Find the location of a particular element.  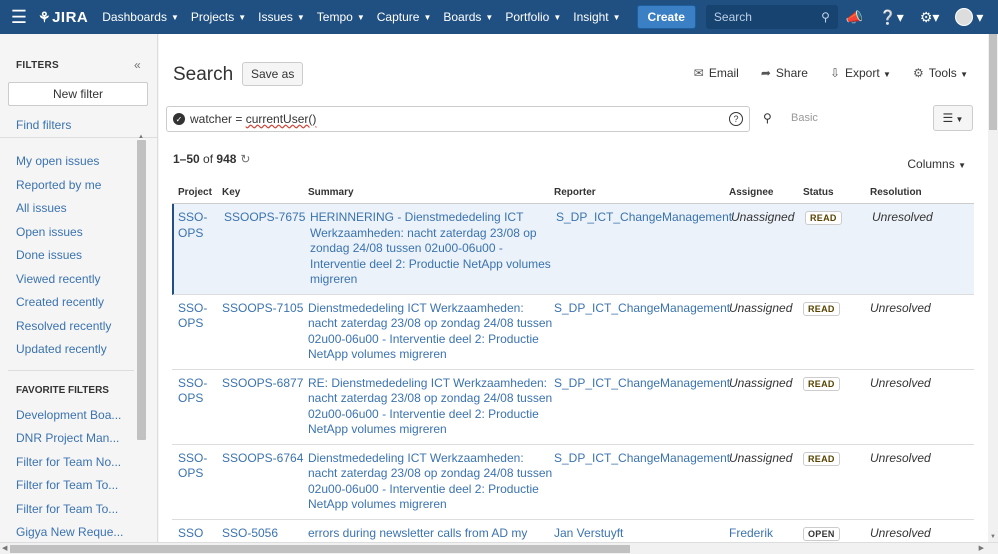

new-filter-button: New filter is located at coordinates (78, 94).